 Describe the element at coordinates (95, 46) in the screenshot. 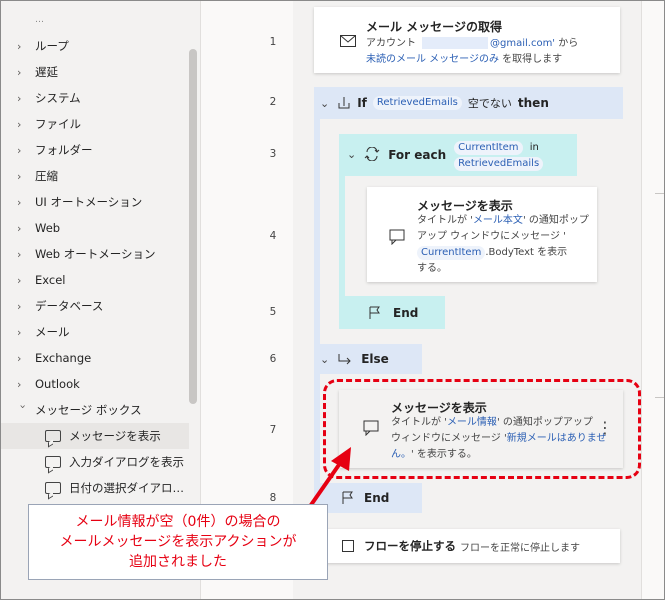

I see `sidebar-item-loop: › ループ` at that location.